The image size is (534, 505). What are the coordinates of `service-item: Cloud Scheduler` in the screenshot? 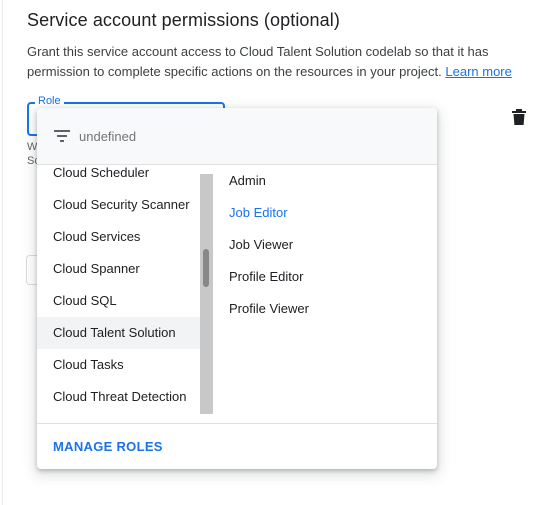 It's located at (118, 177).